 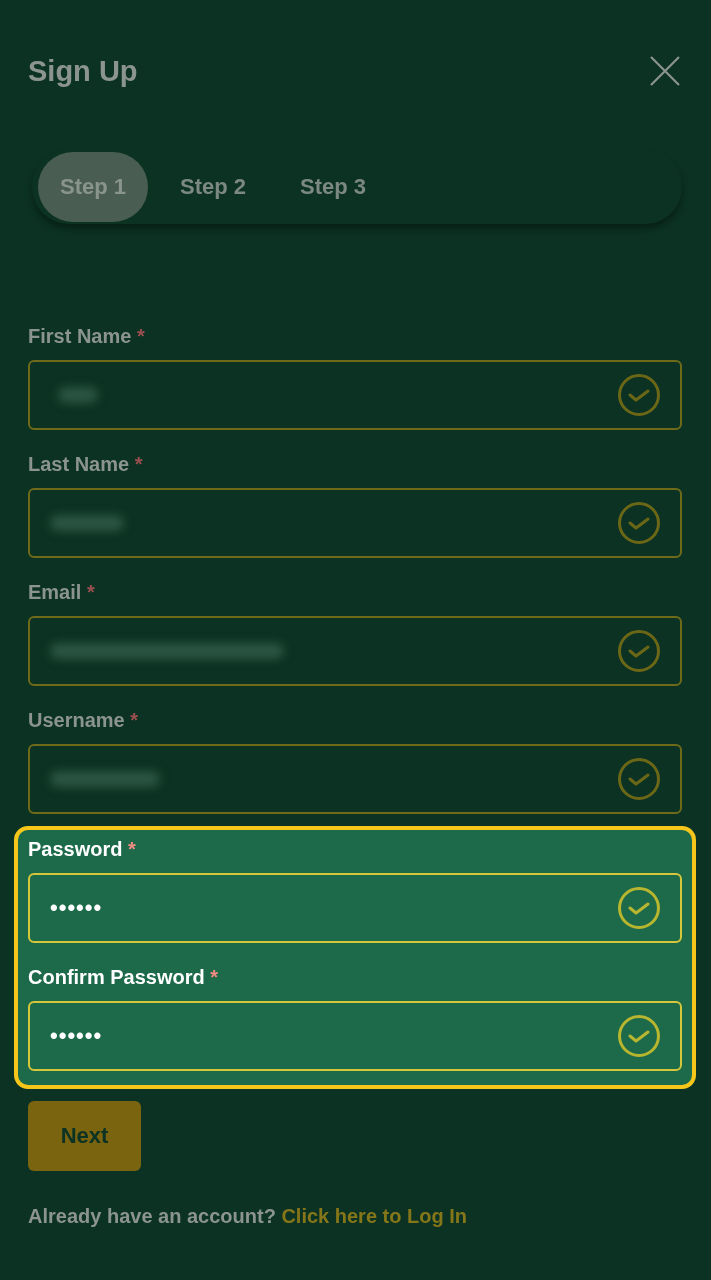 What do you see at coordinates (123, 977) in the screenshot?
I see `field-label: Confirm Password *` at bounding box center [123, 977].